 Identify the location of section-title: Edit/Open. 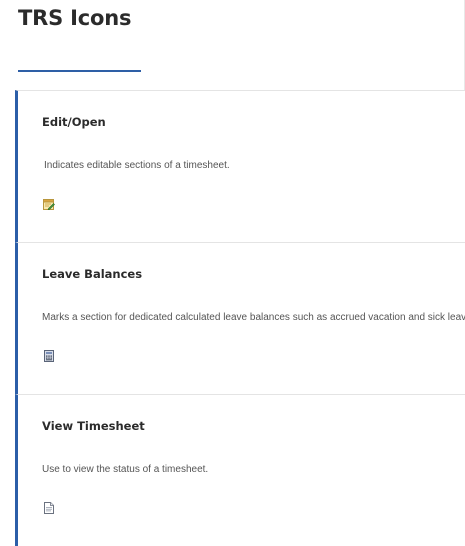
(74, 122).